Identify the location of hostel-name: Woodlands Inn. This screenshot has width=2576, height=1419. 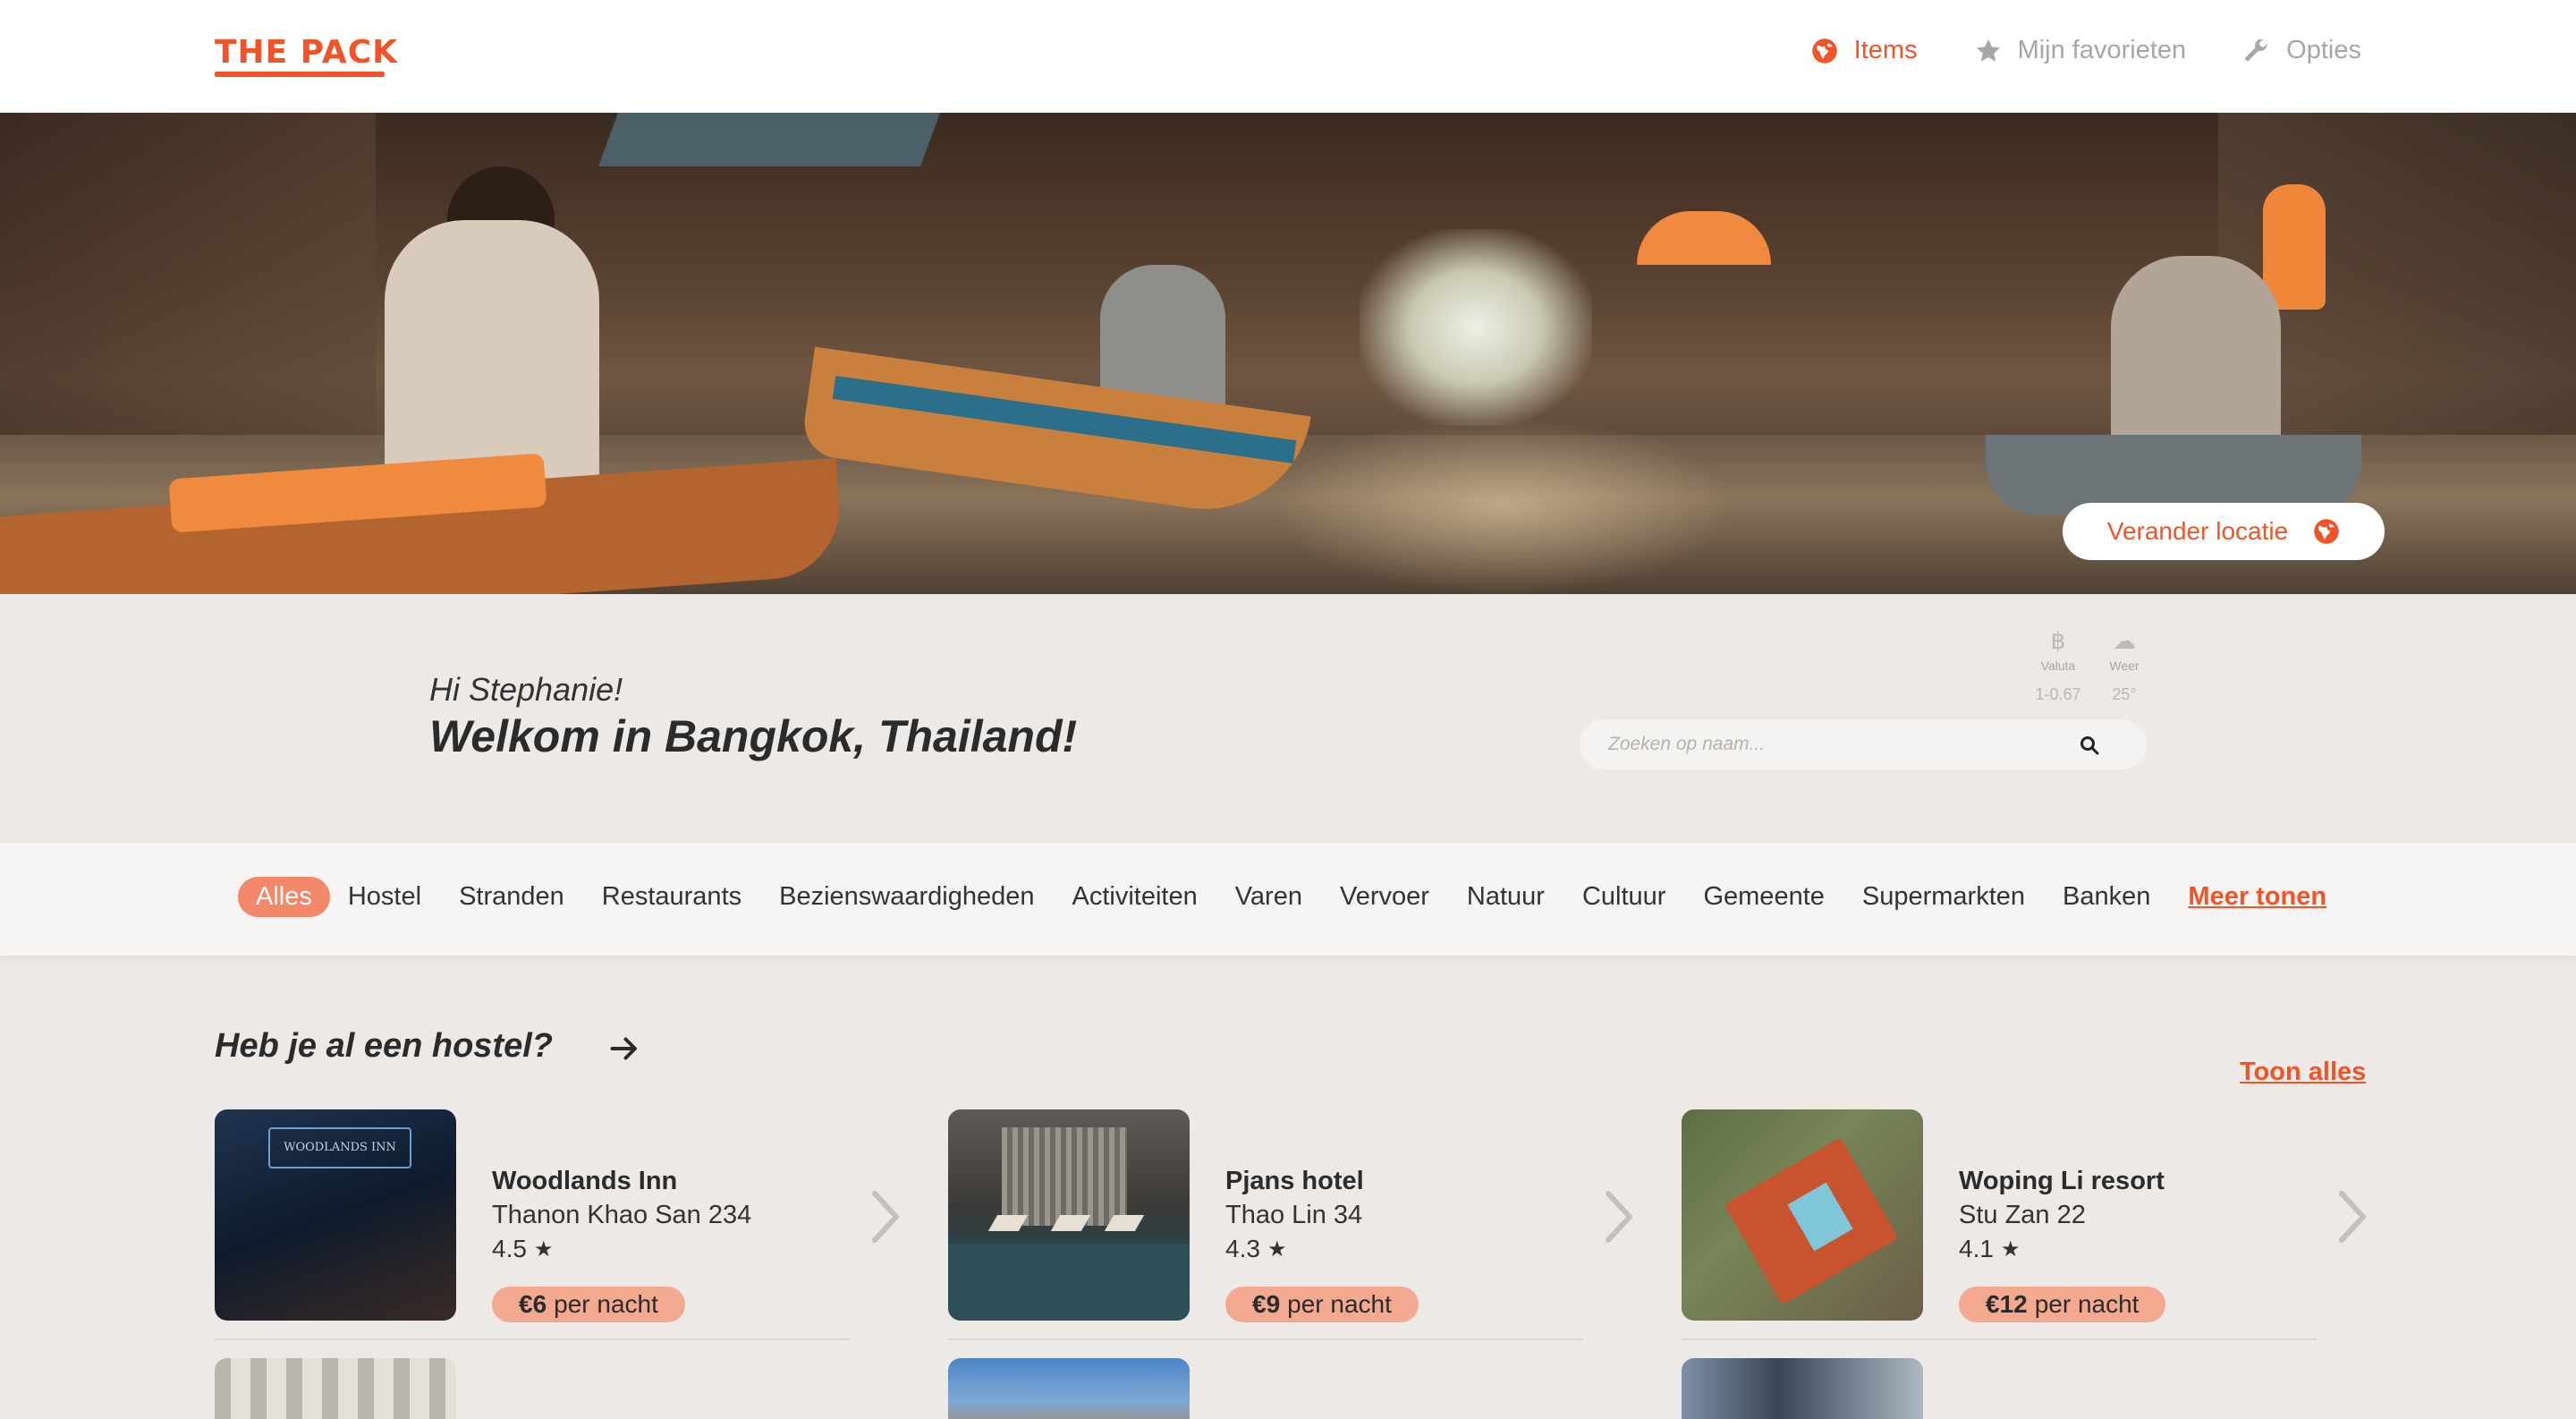
(585, 1181).